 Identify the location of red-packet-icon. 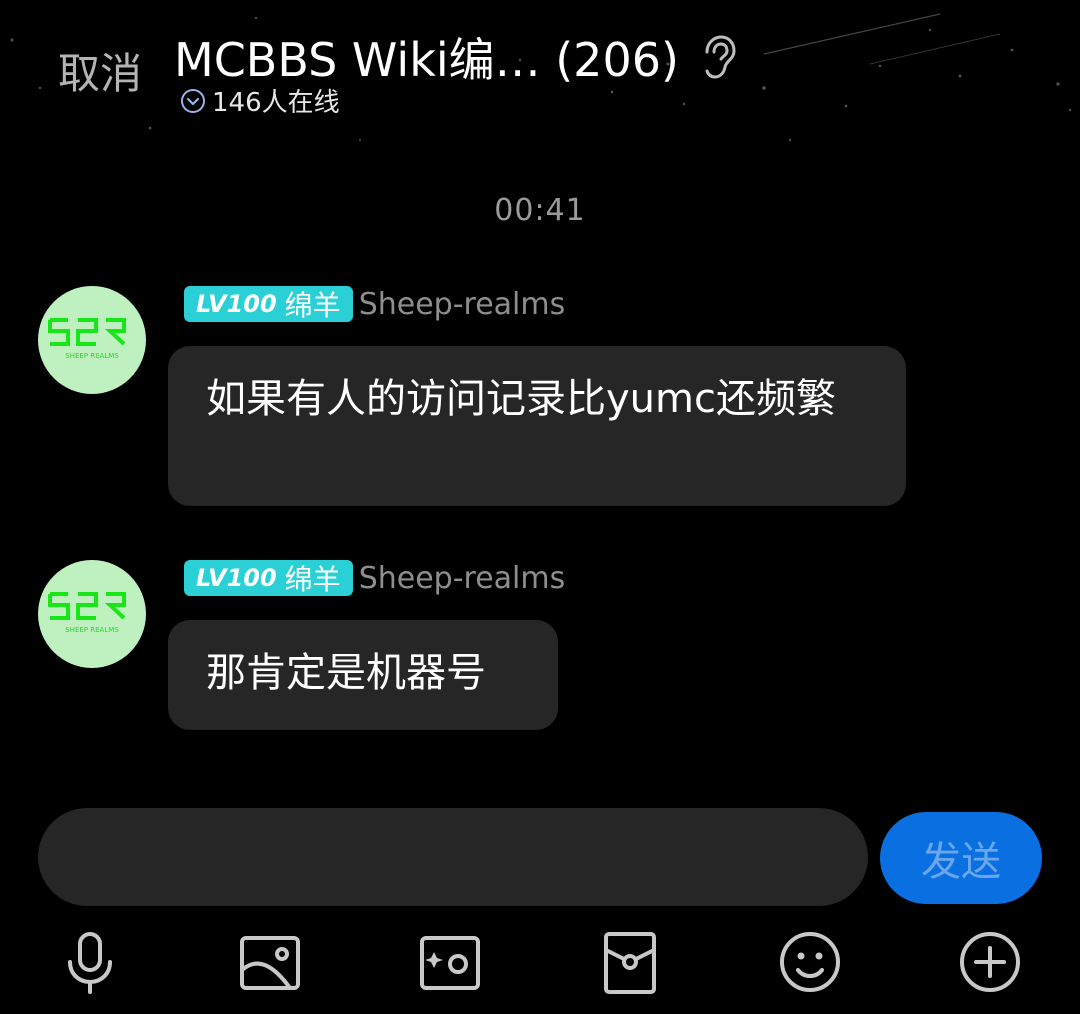
(630, 963).